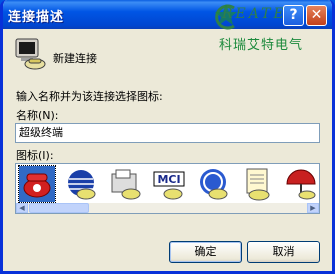  Describe the element at coordinates (301, 184) in the screenshot. I see `umbrella-phone-icon` at that location.